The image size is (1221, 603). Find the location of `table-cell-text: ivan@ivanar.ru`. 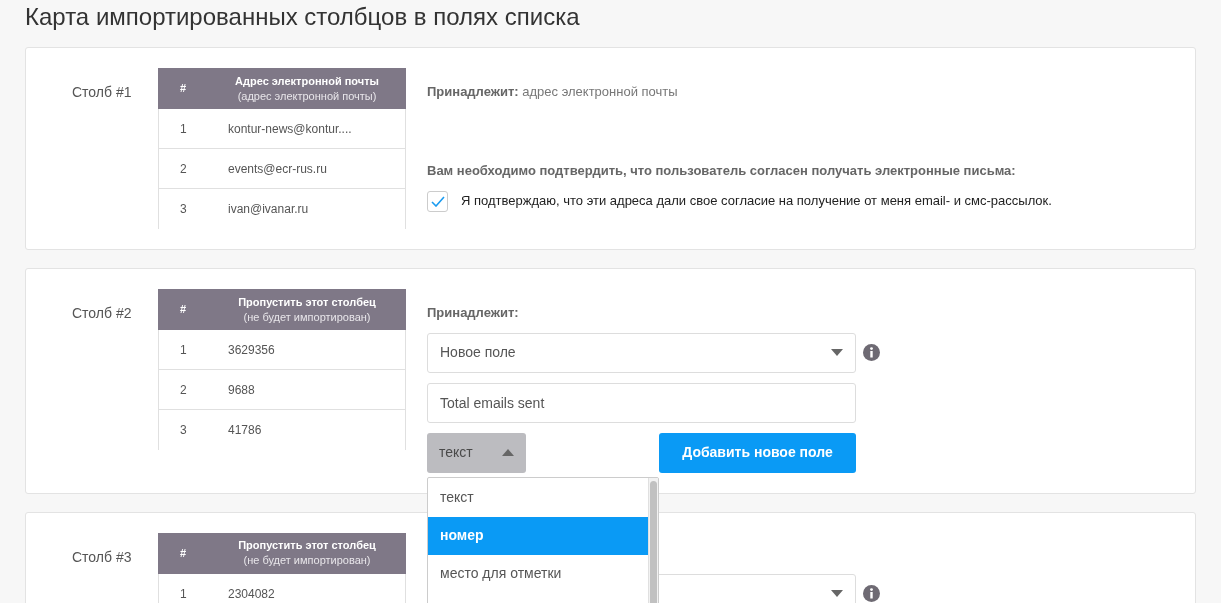

table-cell-text: ivan@ivanar.ru is located at coordinates (268, 209).